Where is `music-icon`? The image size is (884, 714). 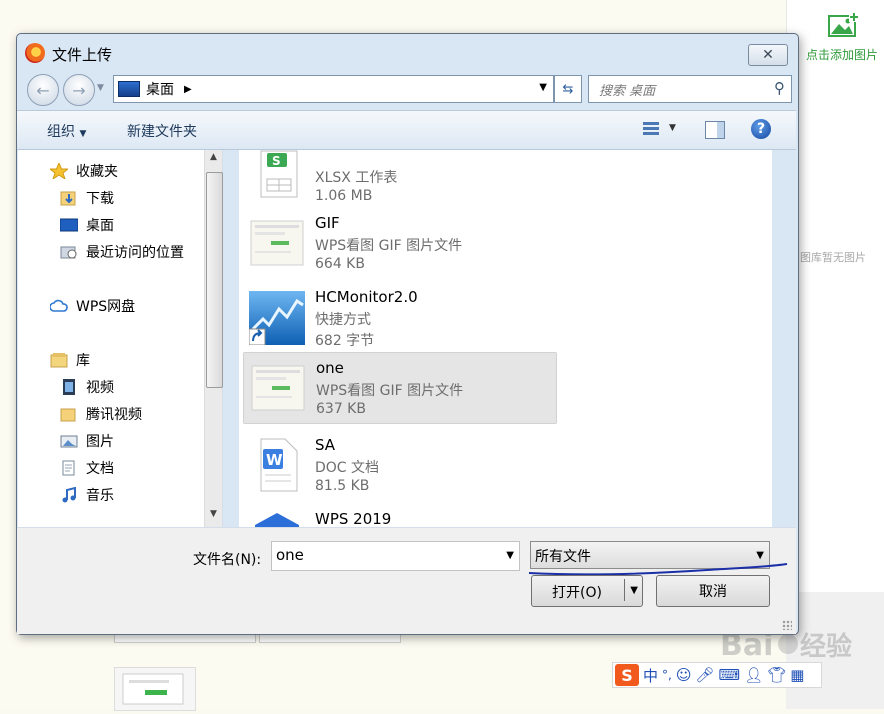 music-icon is located at coordinates (69, 494).